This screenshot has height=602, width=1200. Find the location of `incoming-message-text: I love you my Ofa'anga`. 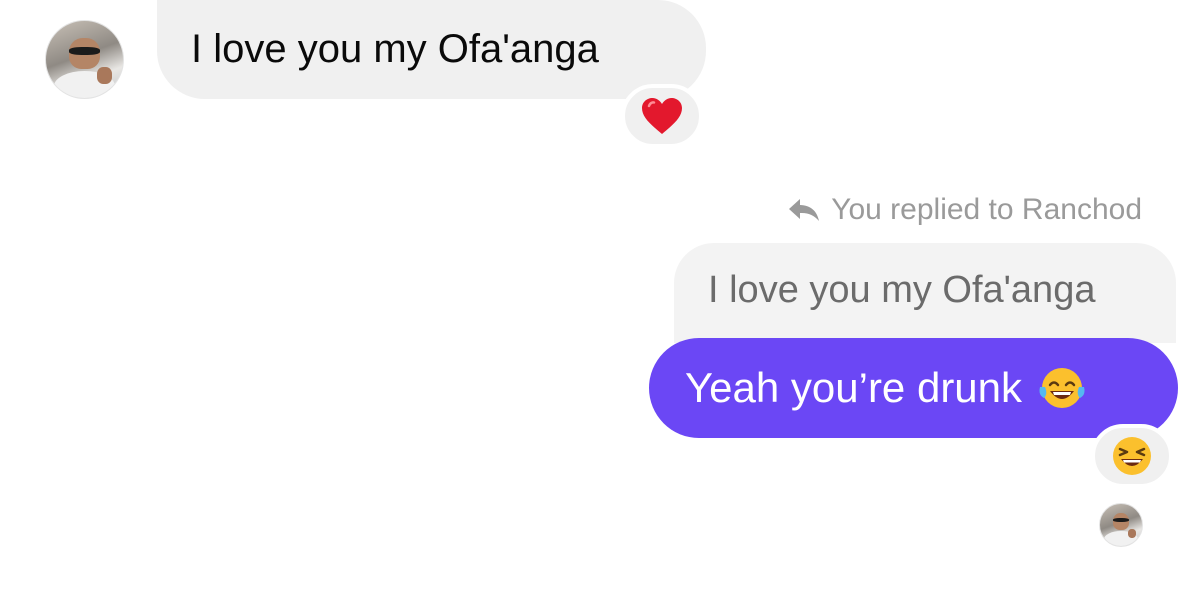

incoming-message-text: I love you my Ofa'anga is located at coordinates (395, 49).